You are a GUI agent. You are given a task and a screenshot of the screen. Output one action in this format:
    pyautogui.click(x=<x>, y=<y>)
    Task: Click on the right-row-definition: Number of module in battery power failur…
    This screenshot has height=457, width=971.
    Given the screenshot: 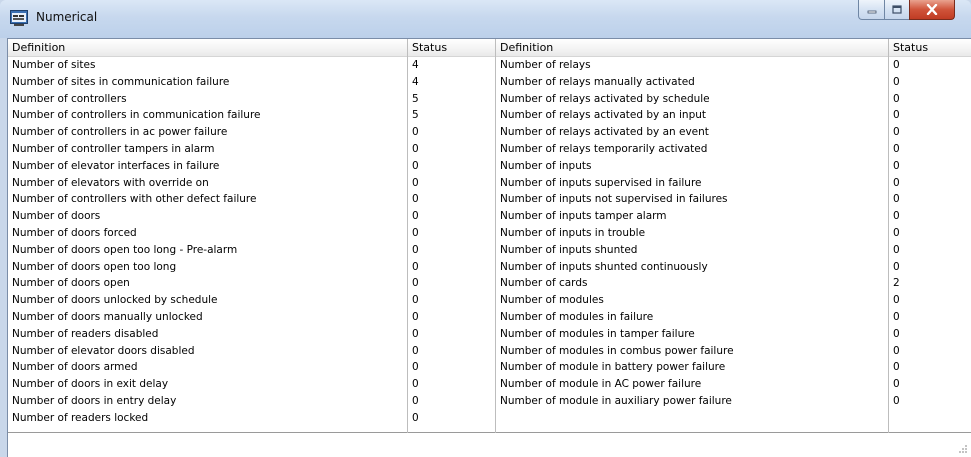 What is the action you would take?
    pyautogui.click(x=692, y=367)
    